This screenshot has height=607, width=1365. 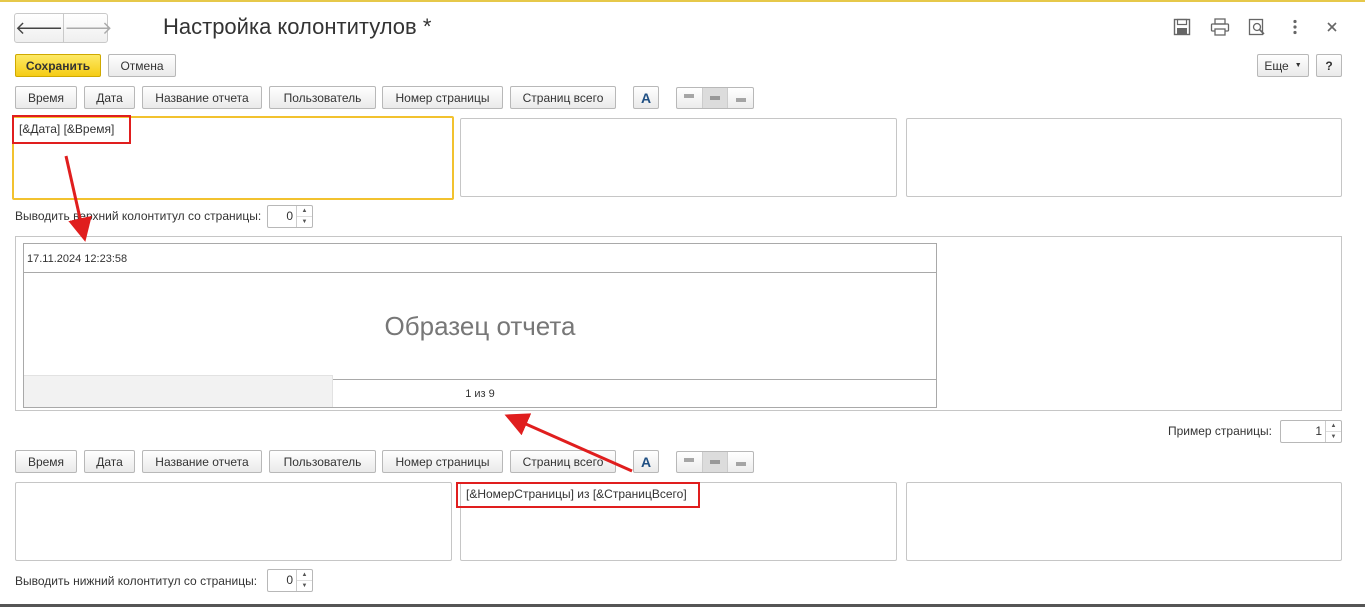 I want to click on annotation-arrow-footer, so click(x=568, y=443).